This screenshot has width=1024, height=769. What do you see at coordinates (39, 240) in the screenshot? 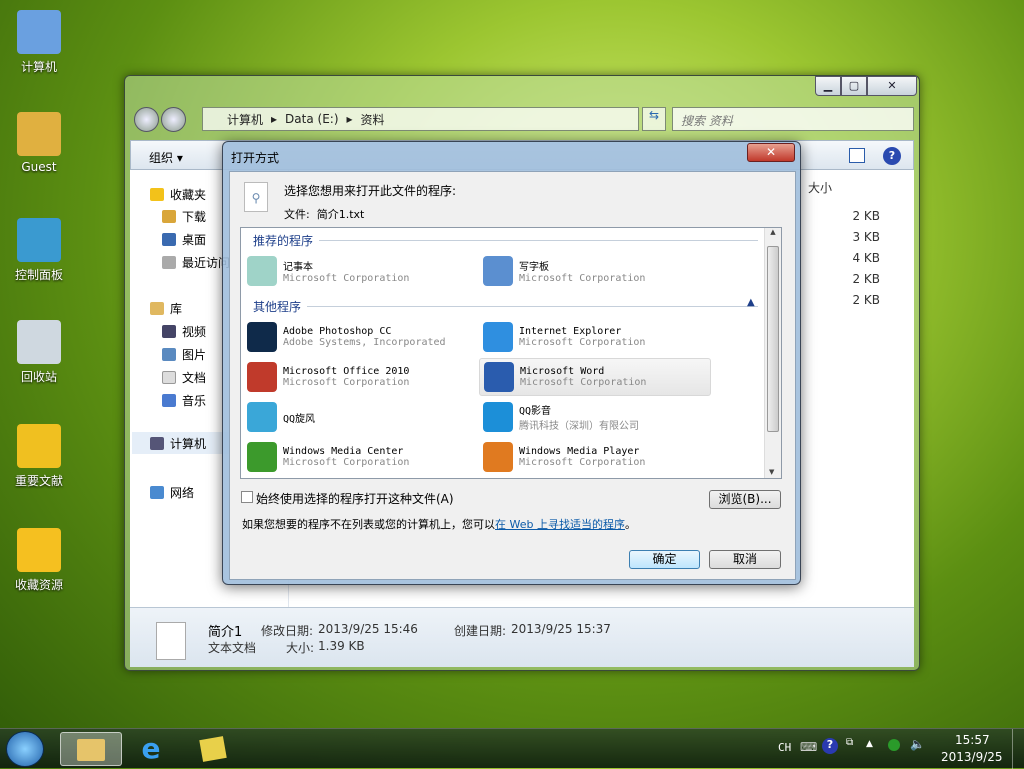
I see `control-panel-icon` at bounding box center [39, 240].